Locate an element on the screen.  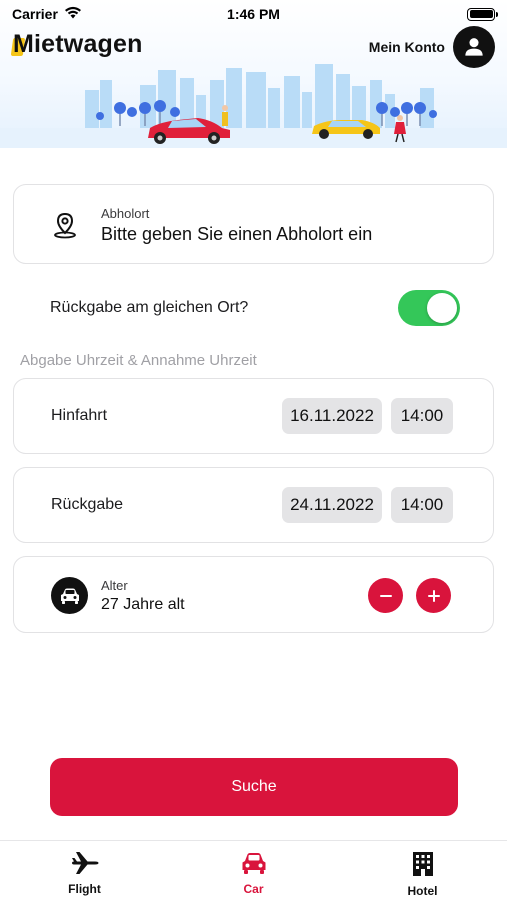
times-section-label: Abgabe Uhrzeit & Annahme Uhrzeit is located at coordinates (138, 360).